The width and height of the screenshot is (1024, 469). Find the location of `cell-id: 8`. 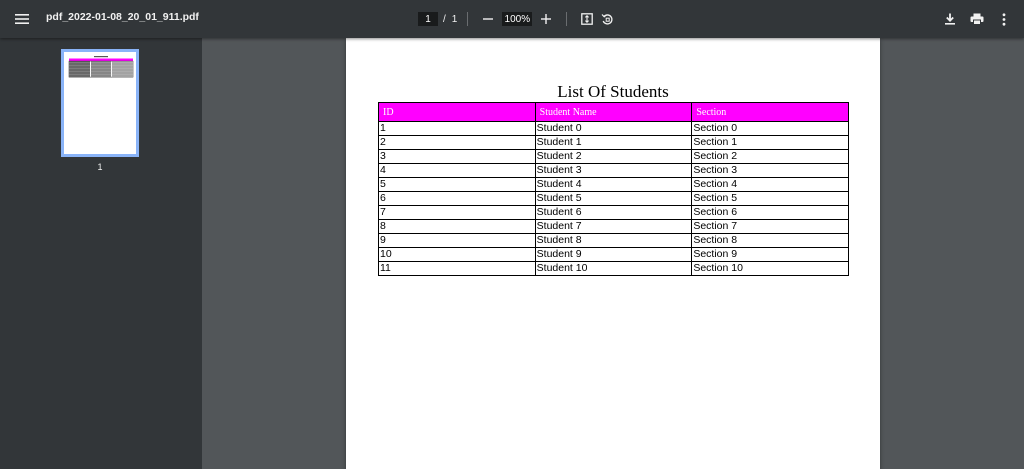

cell-id: 8 is located at coordinates (457, 226).